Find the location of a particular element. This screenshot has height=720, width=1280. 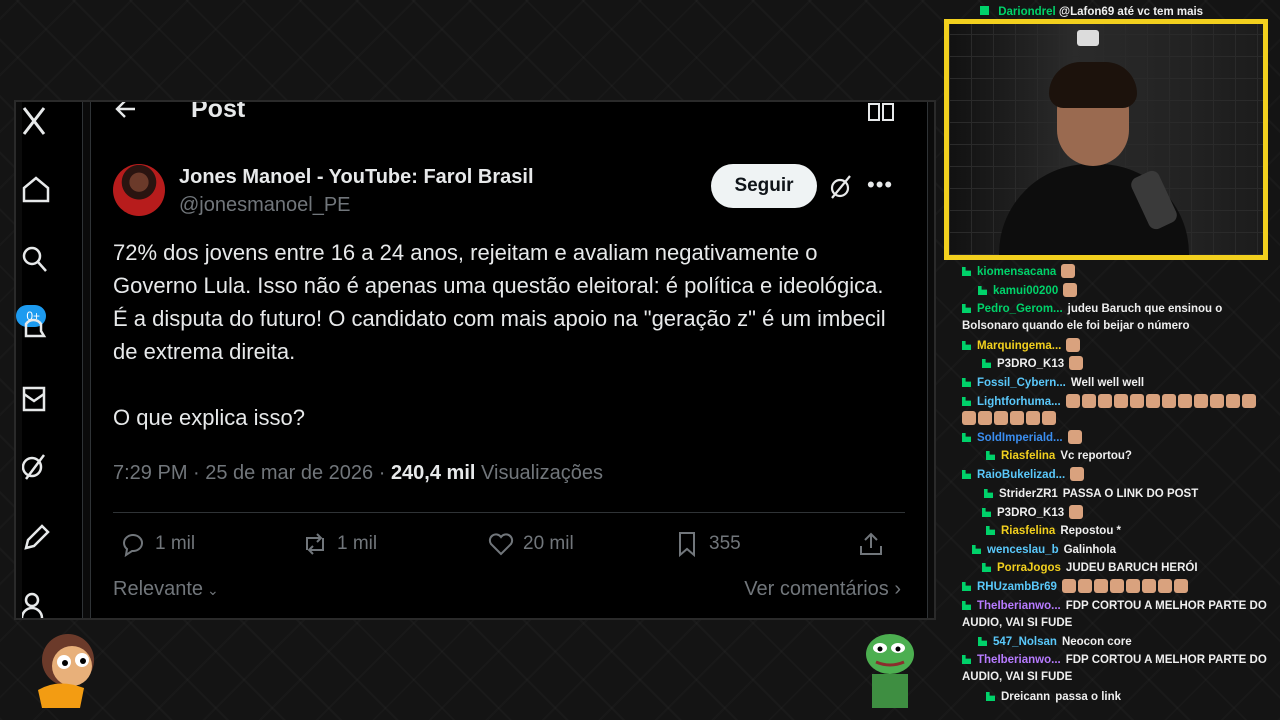

like-icon is located at coordinates (501, 544).